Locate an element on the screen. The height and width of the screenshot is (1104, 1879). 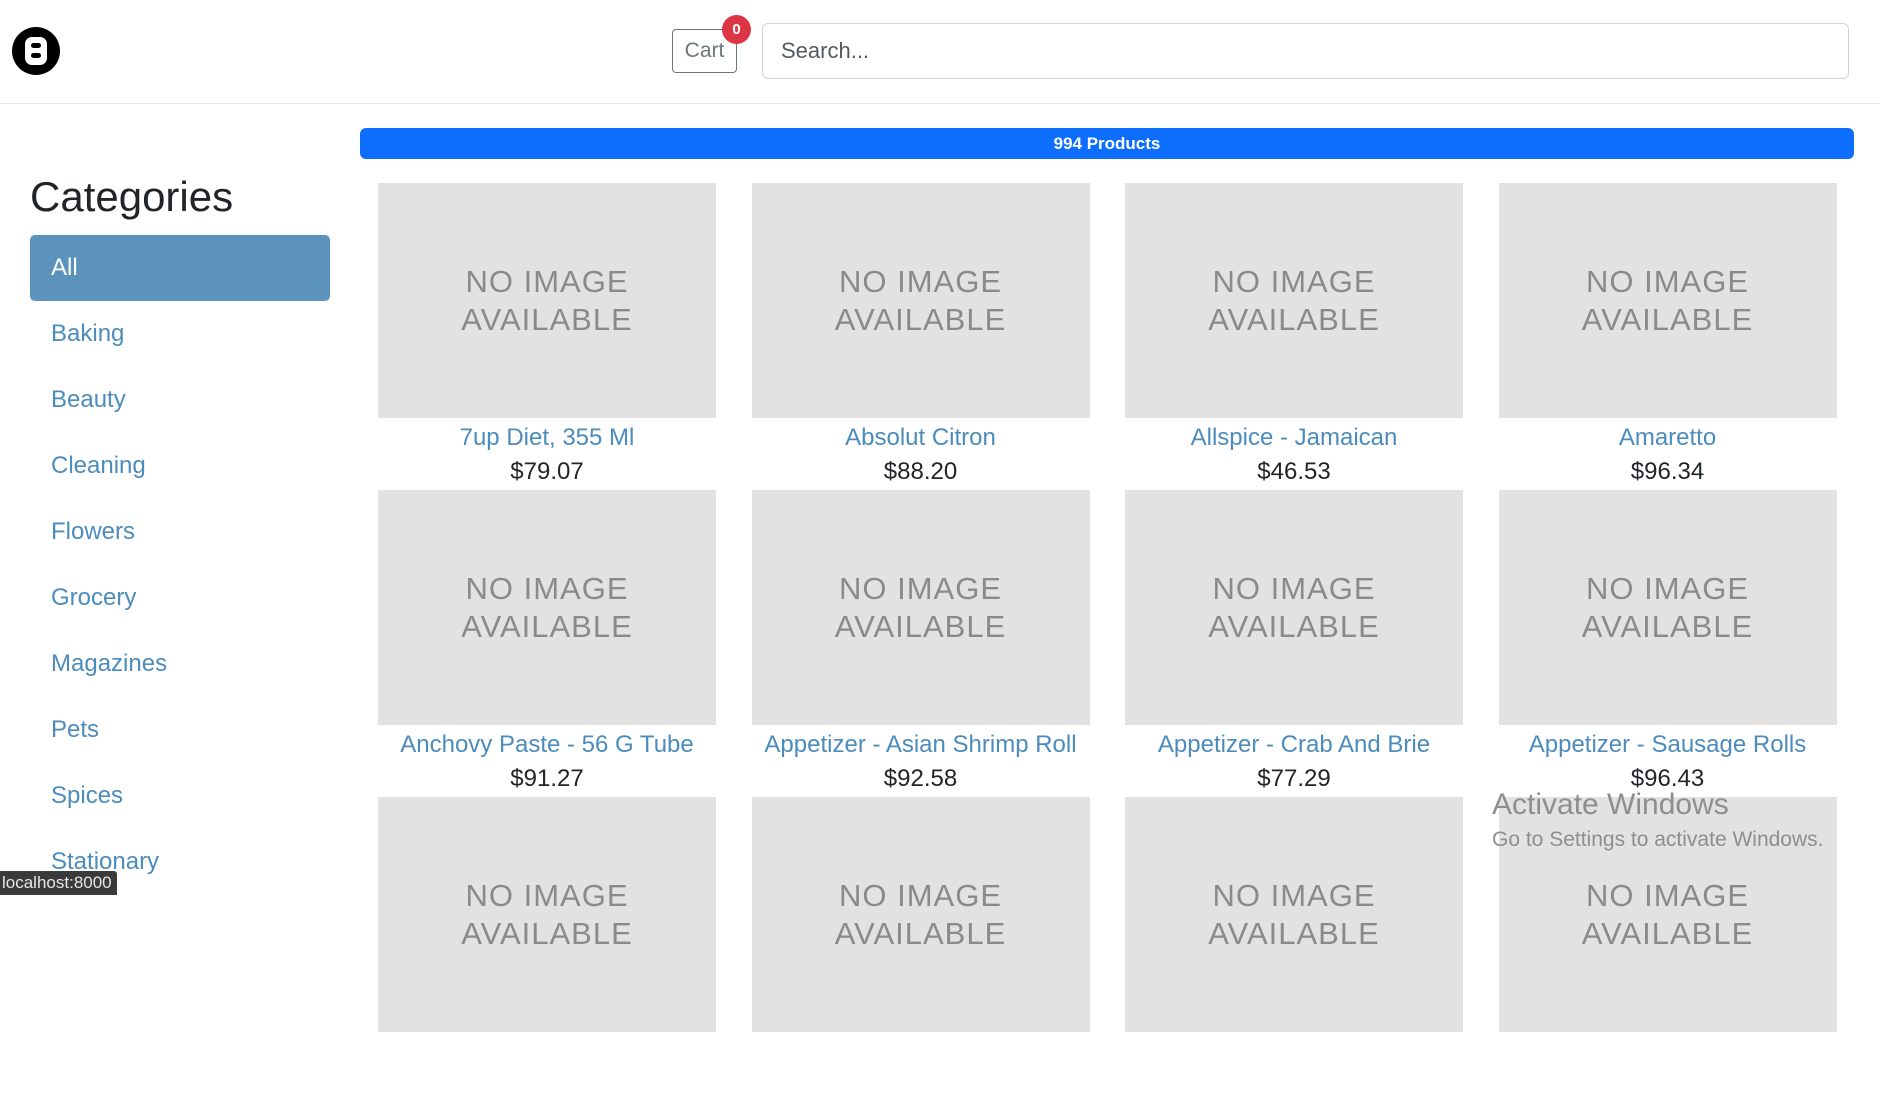
product-name-link: 7up Diet, 355 Ml is located at coordinates (547, 438).